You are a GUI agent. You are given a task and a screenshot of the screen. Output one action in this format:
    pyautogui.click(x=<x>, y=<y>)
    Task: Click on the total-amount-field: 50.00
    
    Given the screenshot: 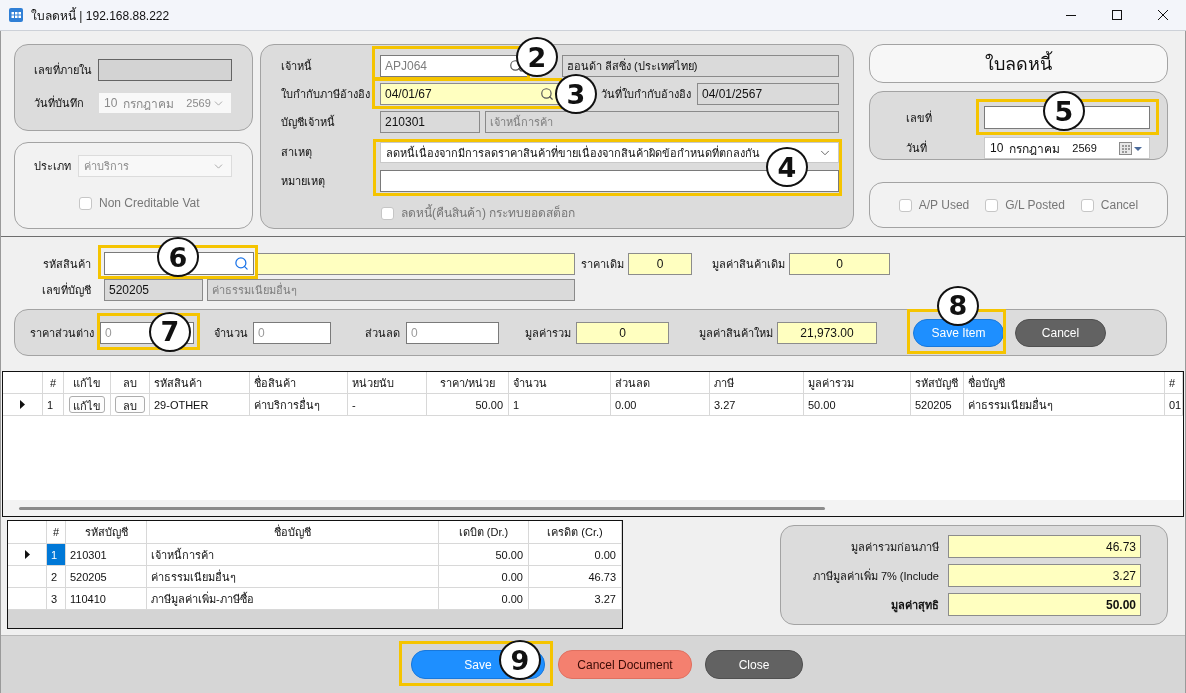 What is the action you would take?
    pyautogui.click(x=1044, y=604)
    